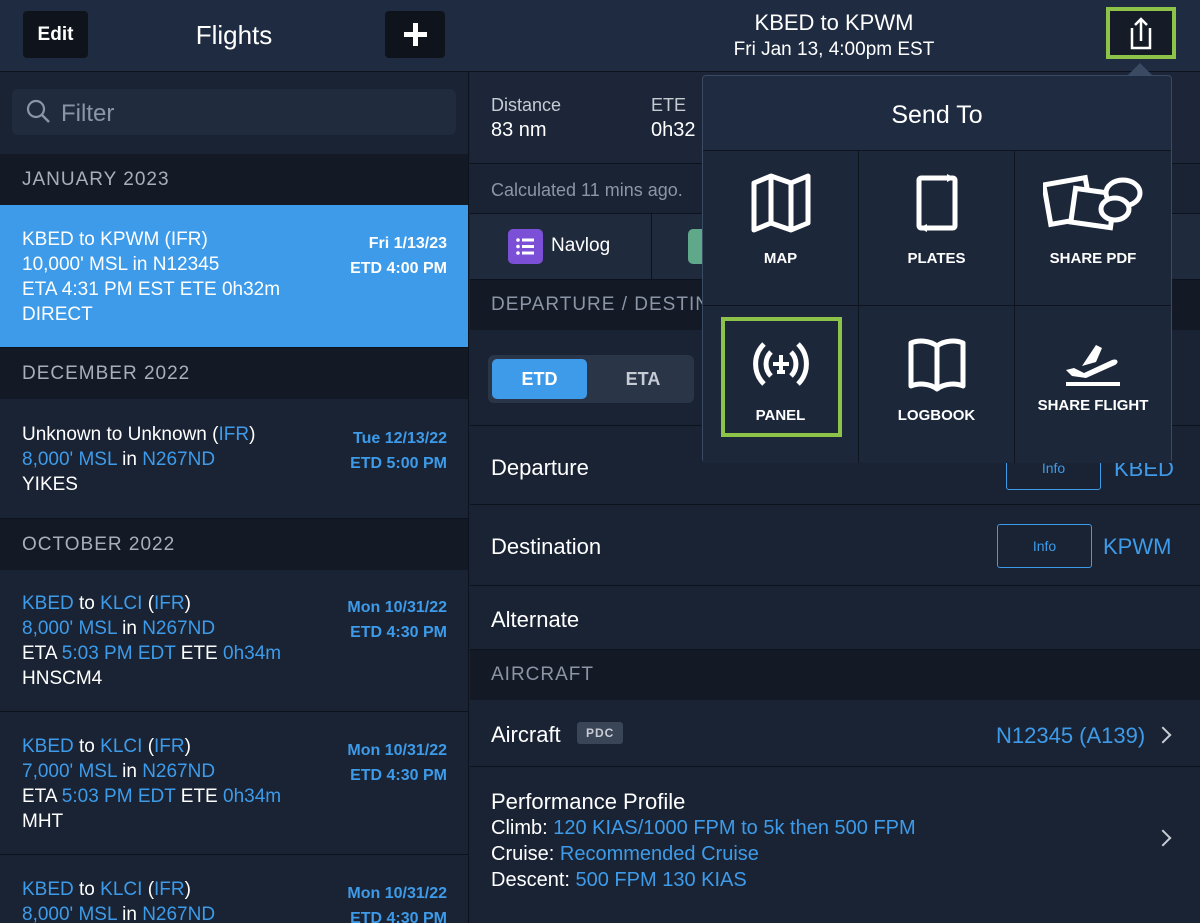 Image resolution: width=1200 pixels, height=923 pixels. I want to click on section-header-october-2022: OCTOBER 2022, so click(234, 544).